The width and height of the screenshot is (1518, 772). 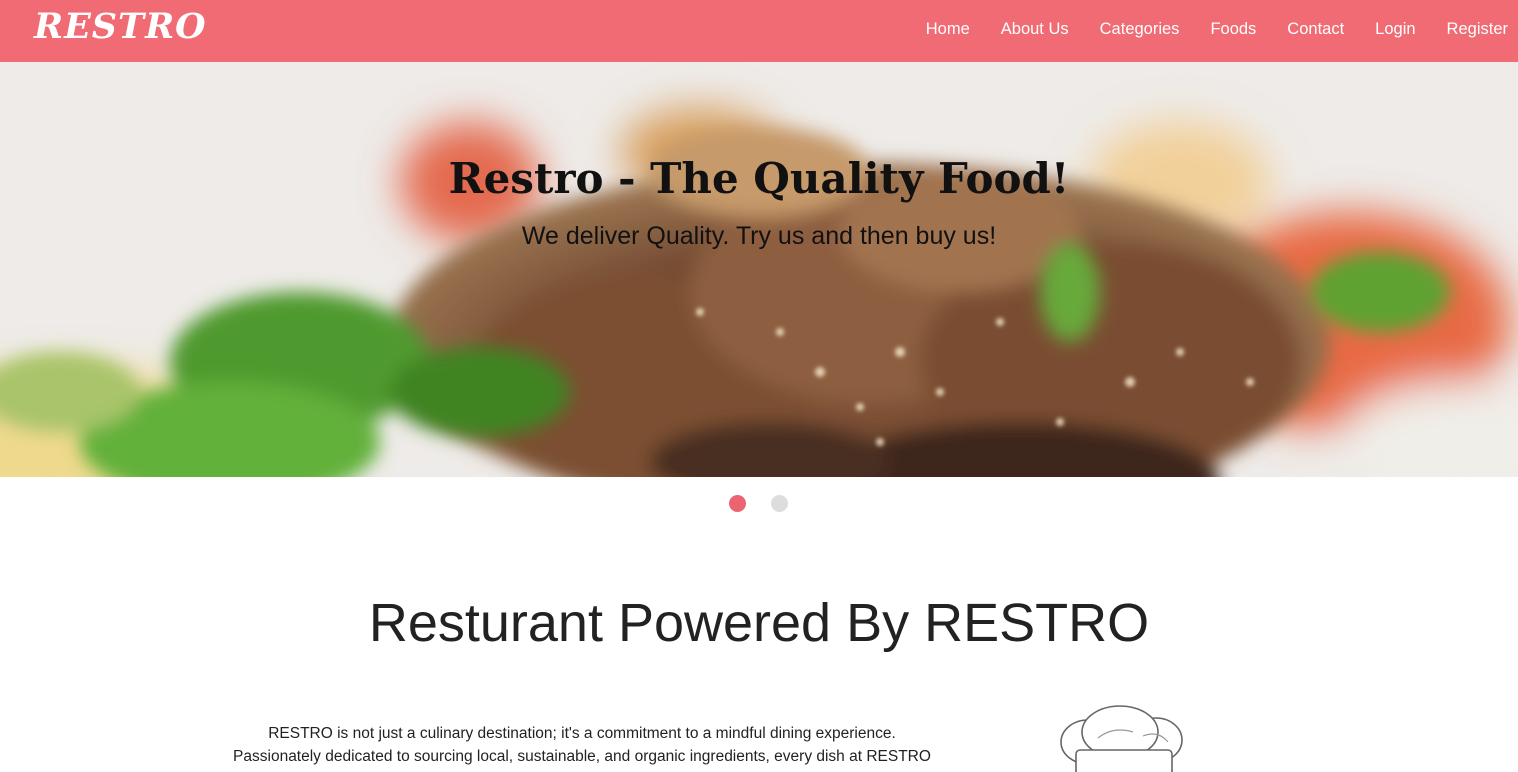 I want to click on nav-link-login: Login, so click(x=1395, y=29).